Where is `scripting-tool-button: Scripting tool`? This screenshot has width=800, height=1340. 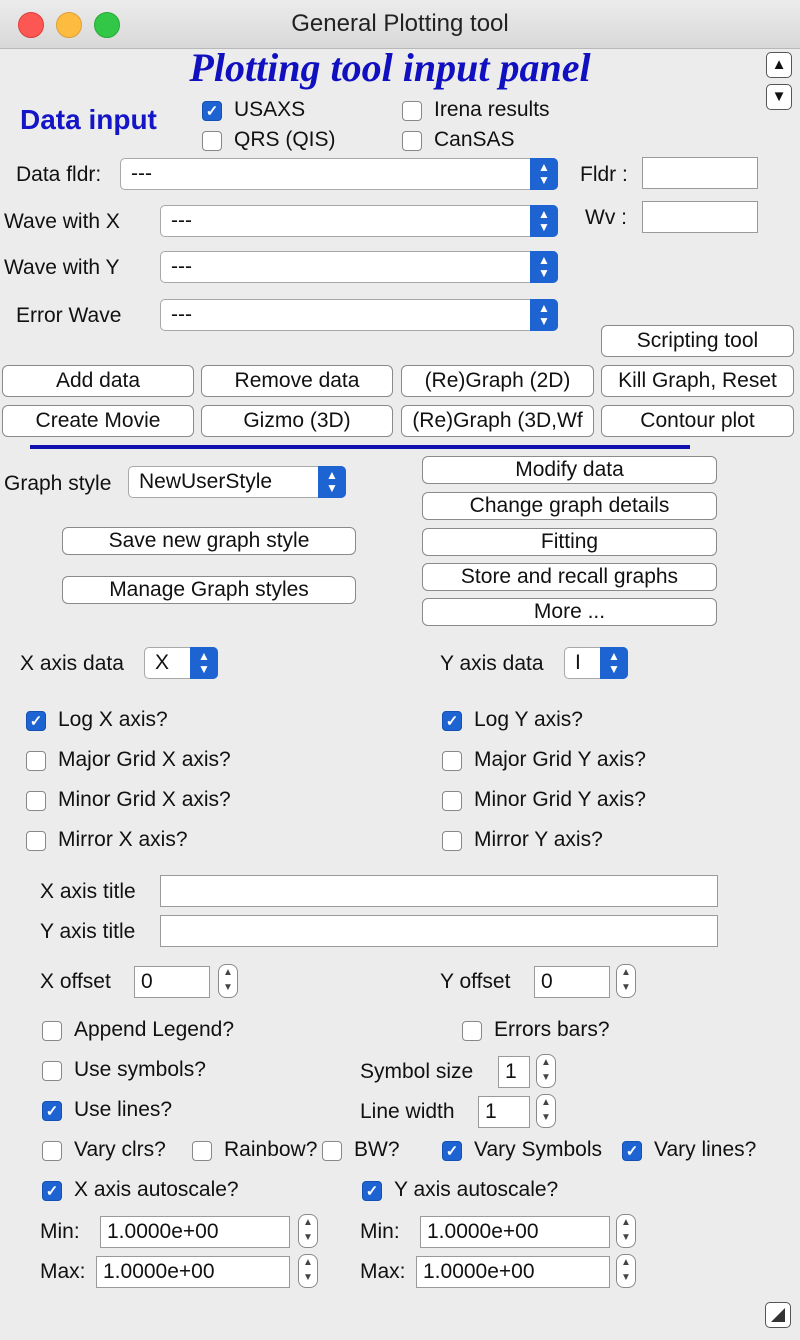 scripting-tool-button: Scripting tool is located at coordinates (697, 341).